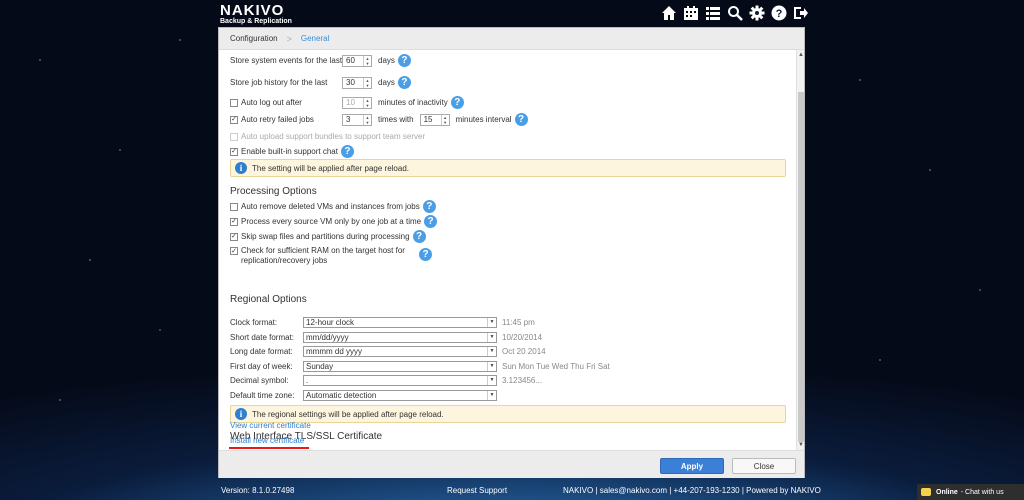 The width and height of the screenshot is (1024, 500). Describe the element at coordinates (801, 55) in the screenshot. I see `scroll-up-icon: ▲` at that location.